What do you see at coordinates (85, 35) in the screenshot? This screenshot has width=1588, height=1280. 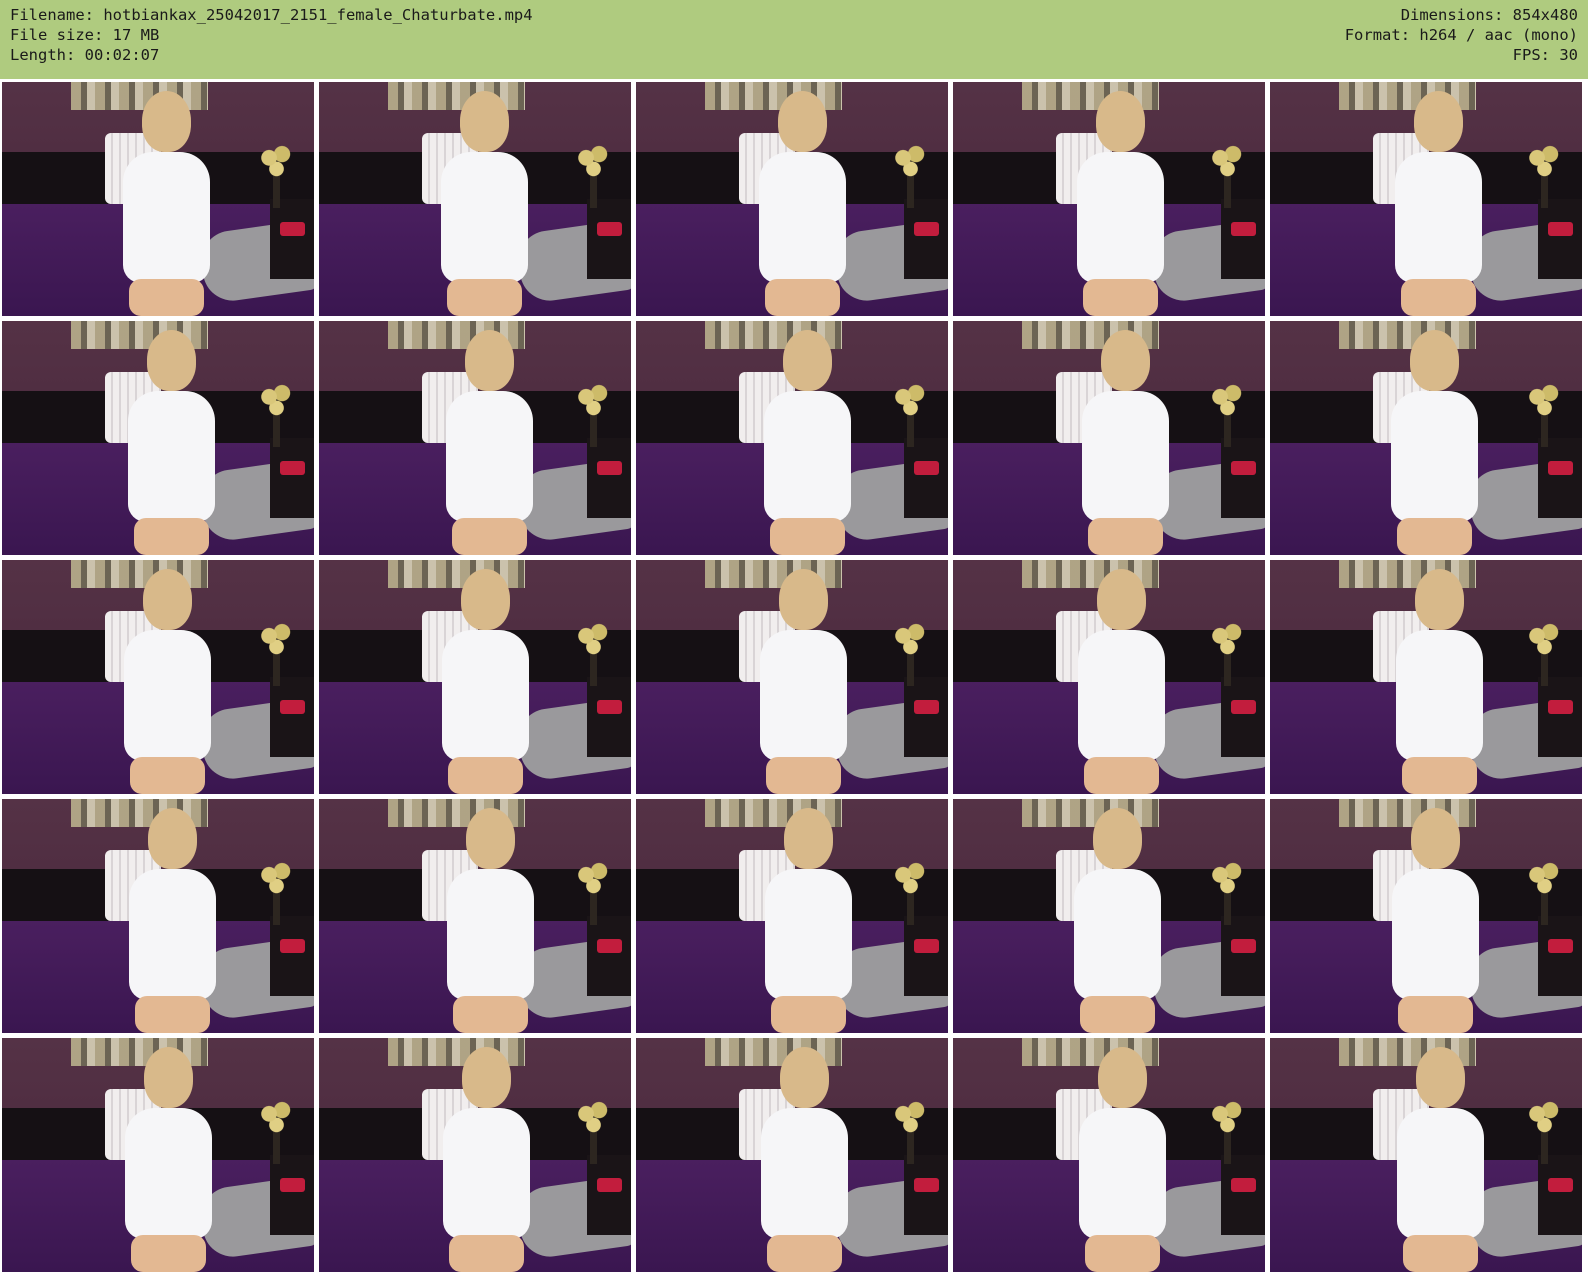 I see `file-size-line: File size: 17 MB` at bounding box center [85, 35].